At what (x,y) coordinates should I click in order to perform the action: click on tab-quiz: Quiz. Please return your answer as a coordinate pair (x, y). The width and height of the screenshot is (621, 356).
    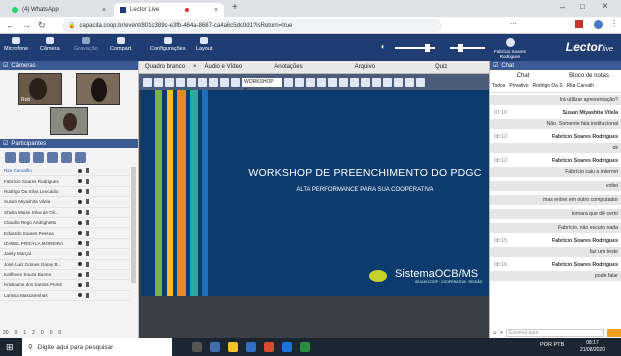
    Looking at the image, I should click on (441, 67).